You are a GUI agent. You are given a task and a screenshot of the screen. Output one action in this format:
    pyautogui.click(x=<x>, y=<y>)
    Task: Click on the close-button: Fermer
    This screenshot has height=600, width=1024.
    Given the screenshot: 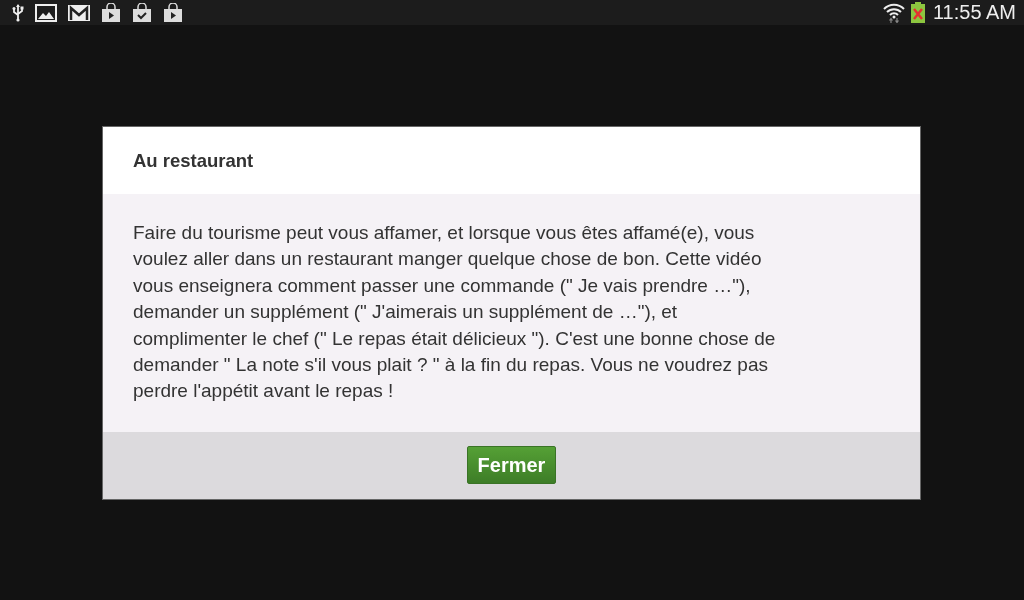 What is the action you would take?
    pyautogui.click(x=511, y=465)
    